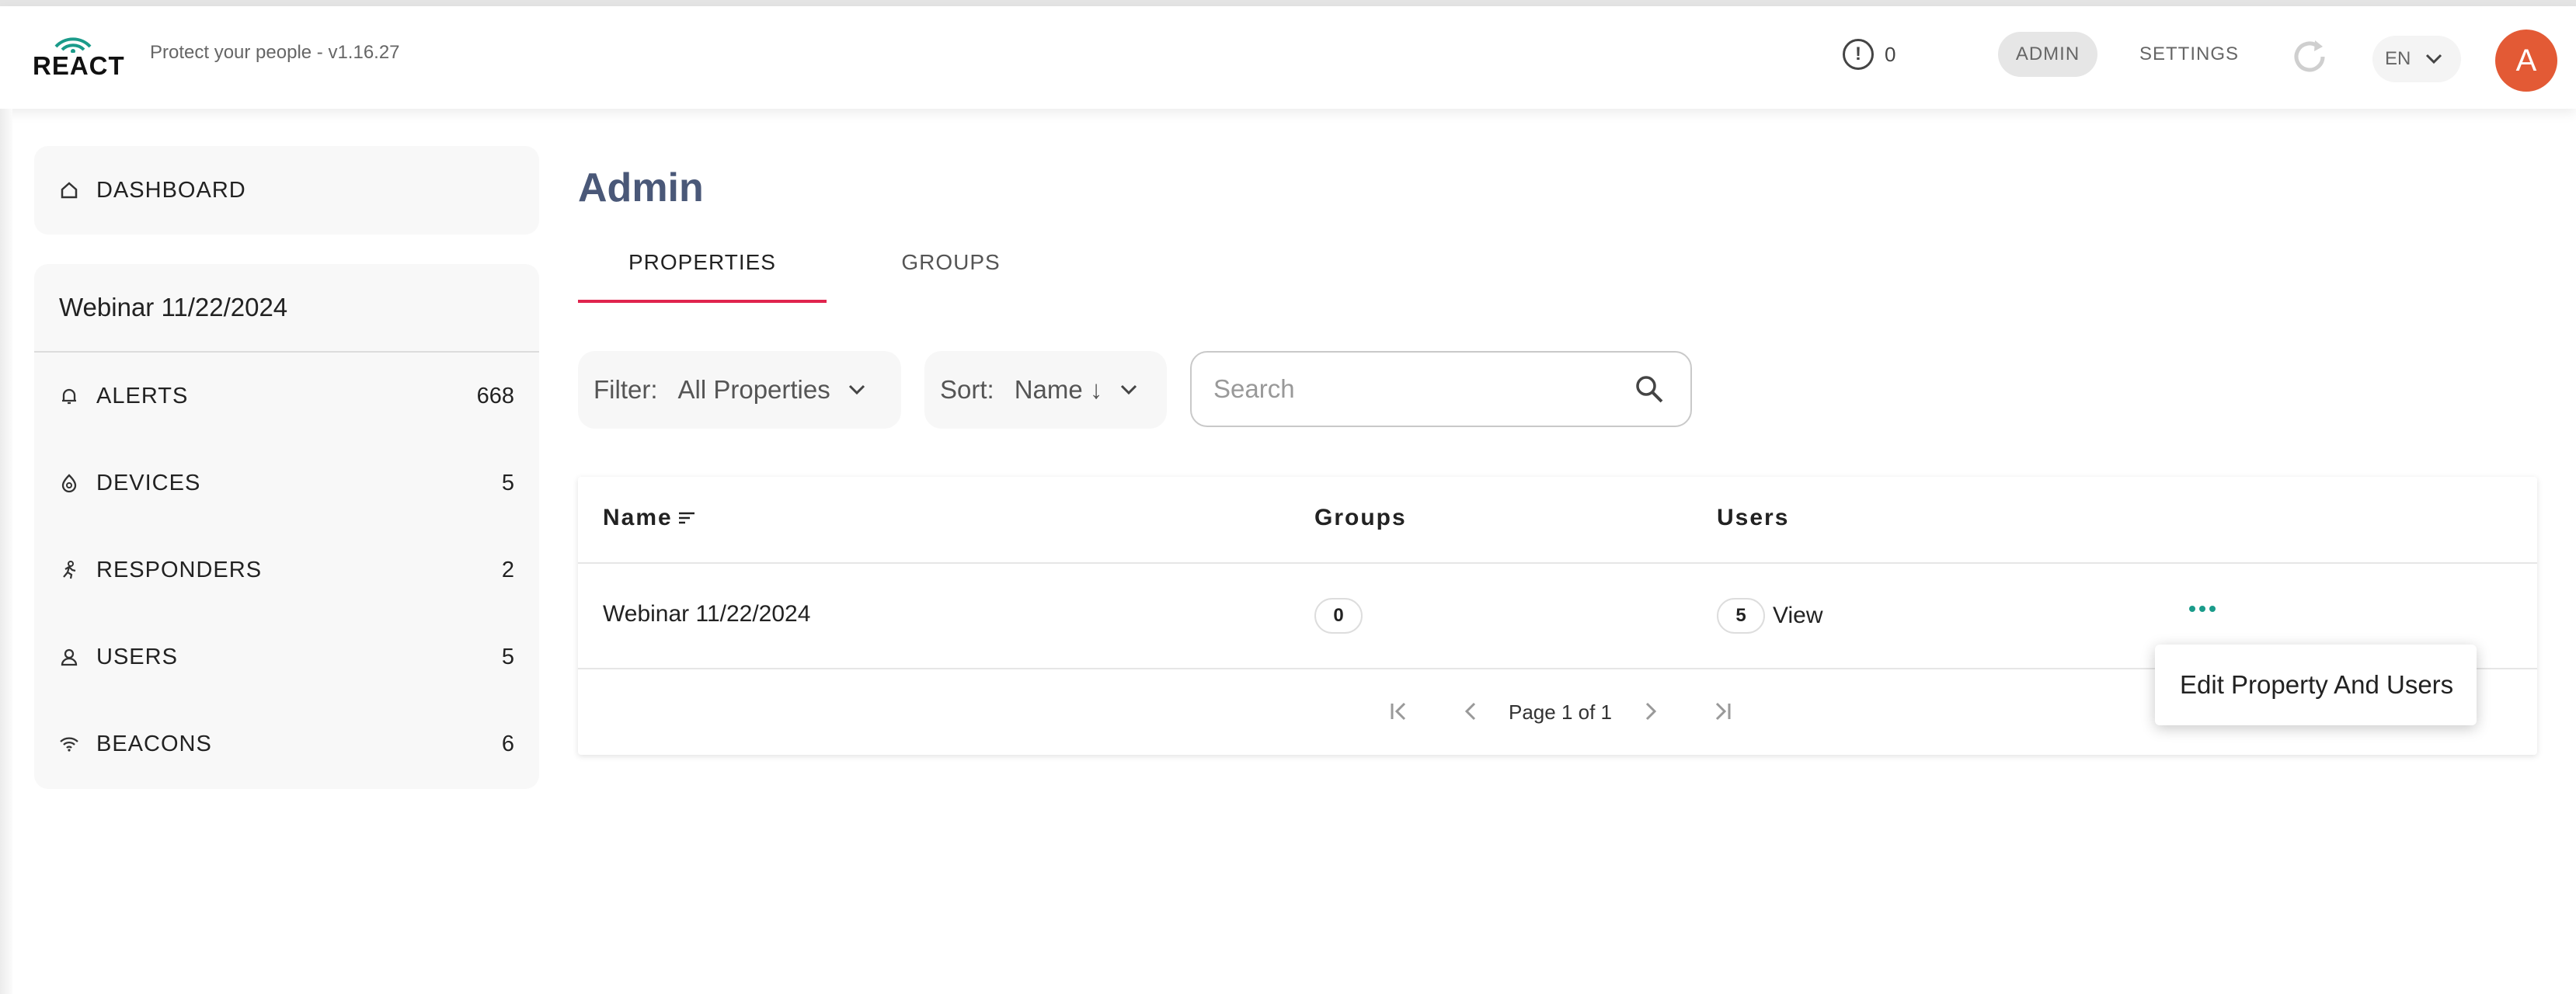 The image size is (2576, 994). Describe the element at coordinates (286, 308) in the screenshot. I see `property-name: Webinar 11/22/2024` at that location.